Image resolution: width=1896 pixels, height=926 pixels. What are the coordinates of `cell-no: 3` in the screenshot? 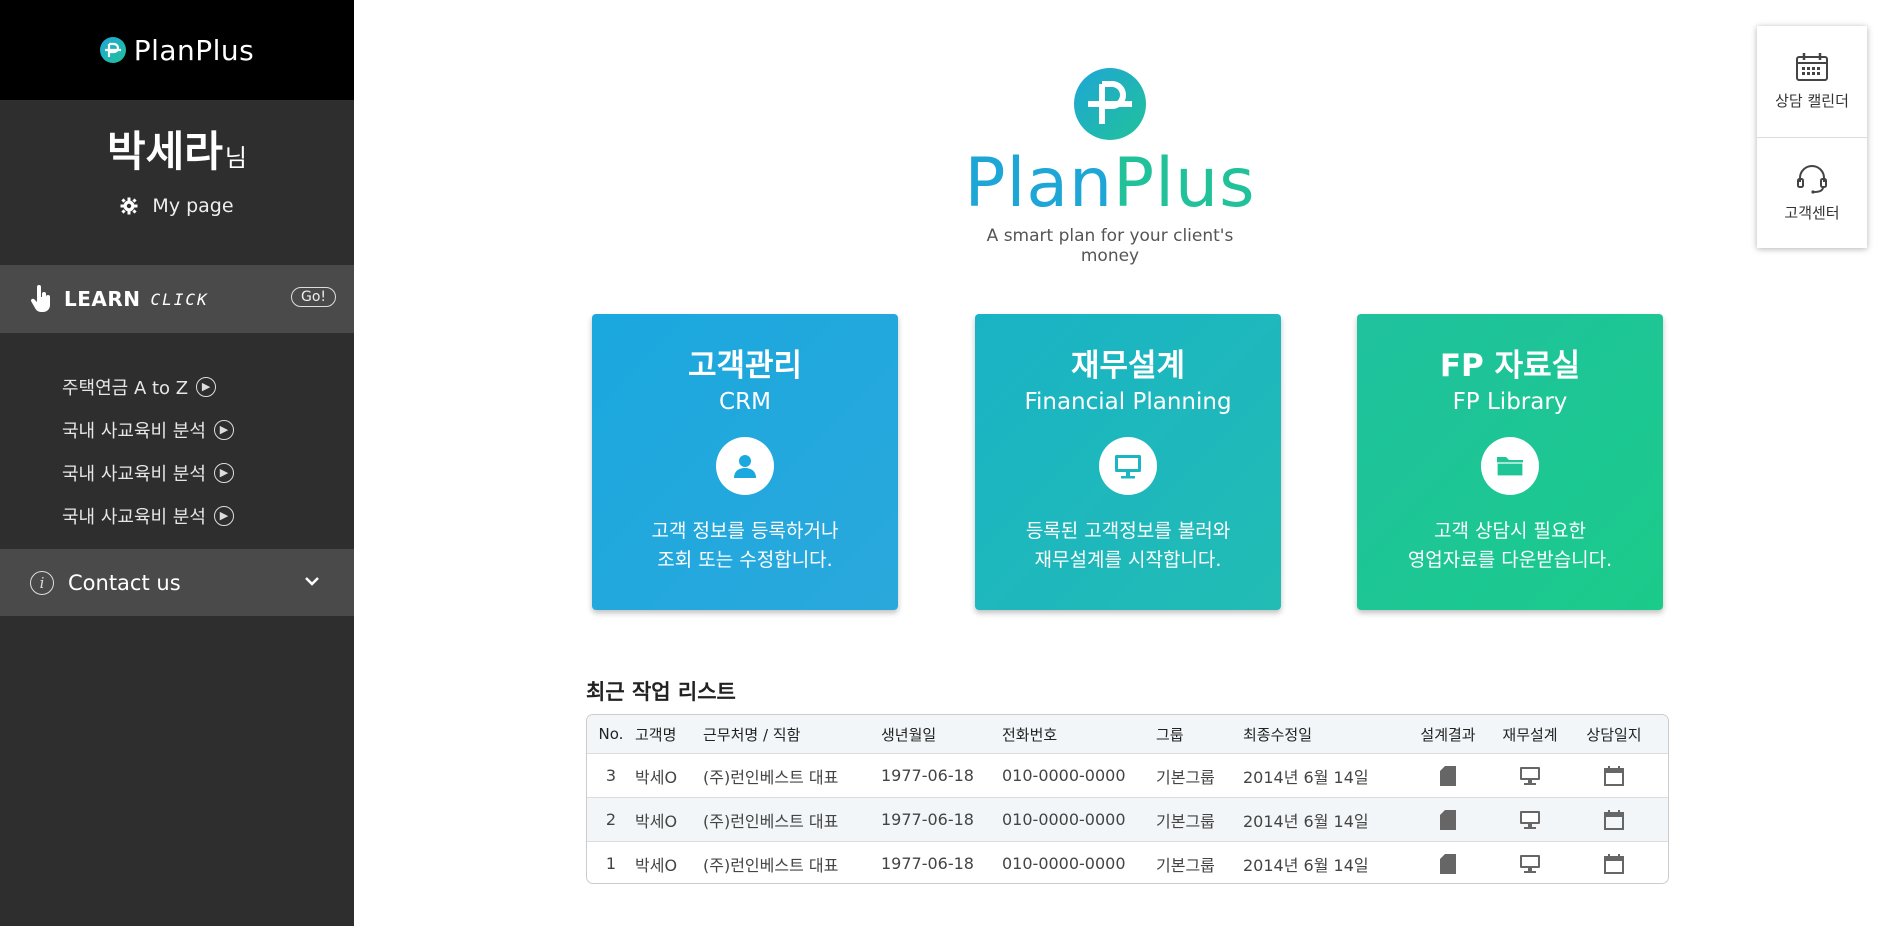 It's located at (611, 775).